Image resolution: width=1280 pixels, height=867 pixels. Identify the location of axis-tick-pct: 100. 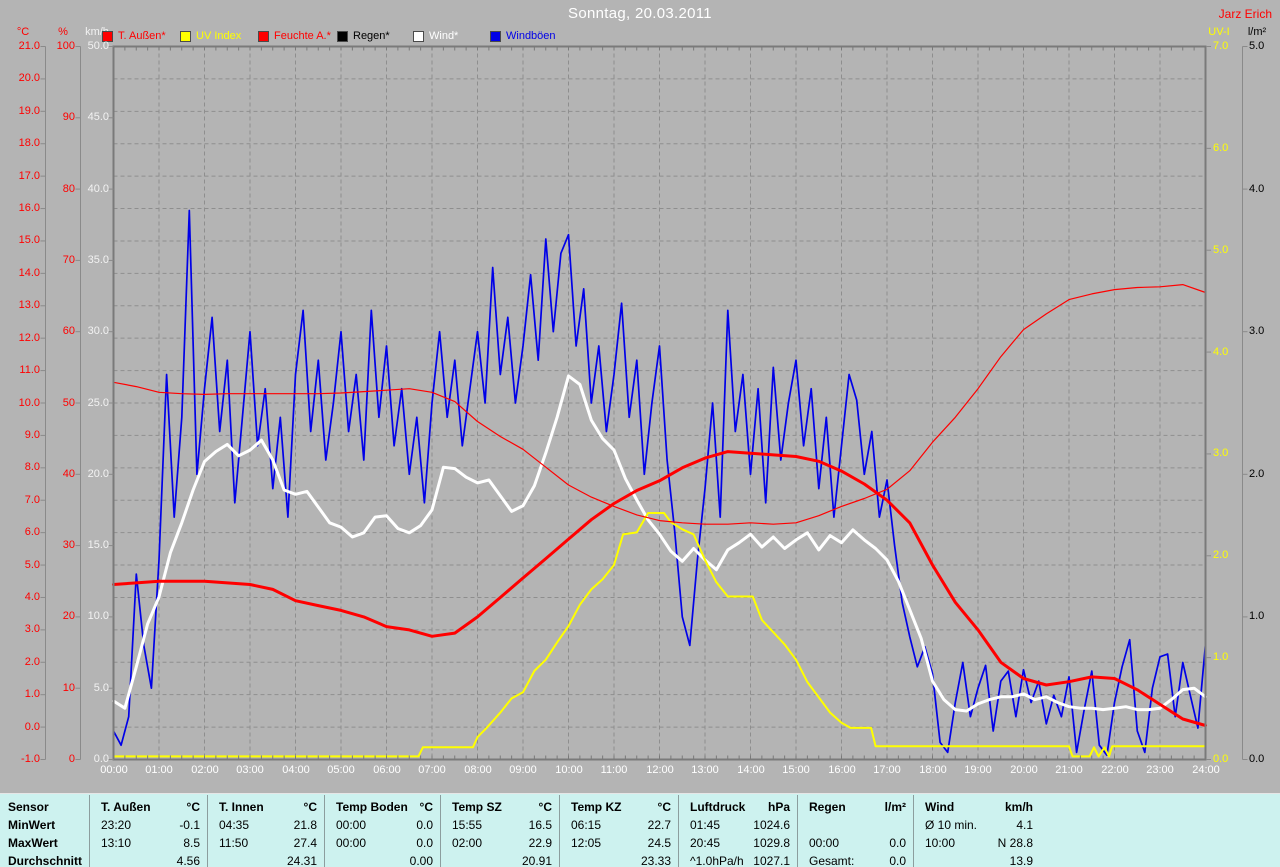
(65, 46).